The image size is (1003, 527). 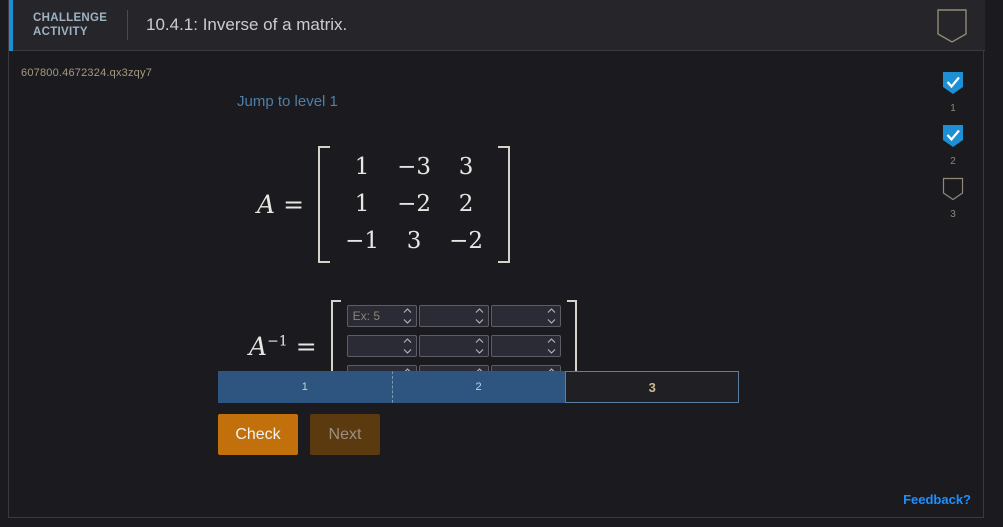 I want to click on header-accent-bar, so click(x=11, y=25).